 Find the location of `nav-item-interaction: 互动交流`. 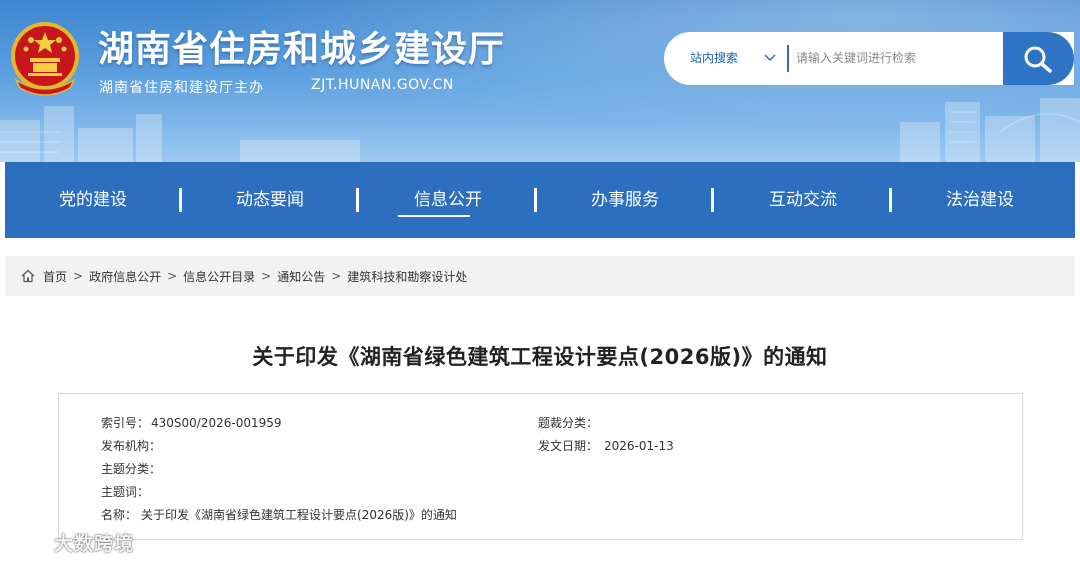

nav-item-interaction: 互动交流 is located at coordinates (803, 200).